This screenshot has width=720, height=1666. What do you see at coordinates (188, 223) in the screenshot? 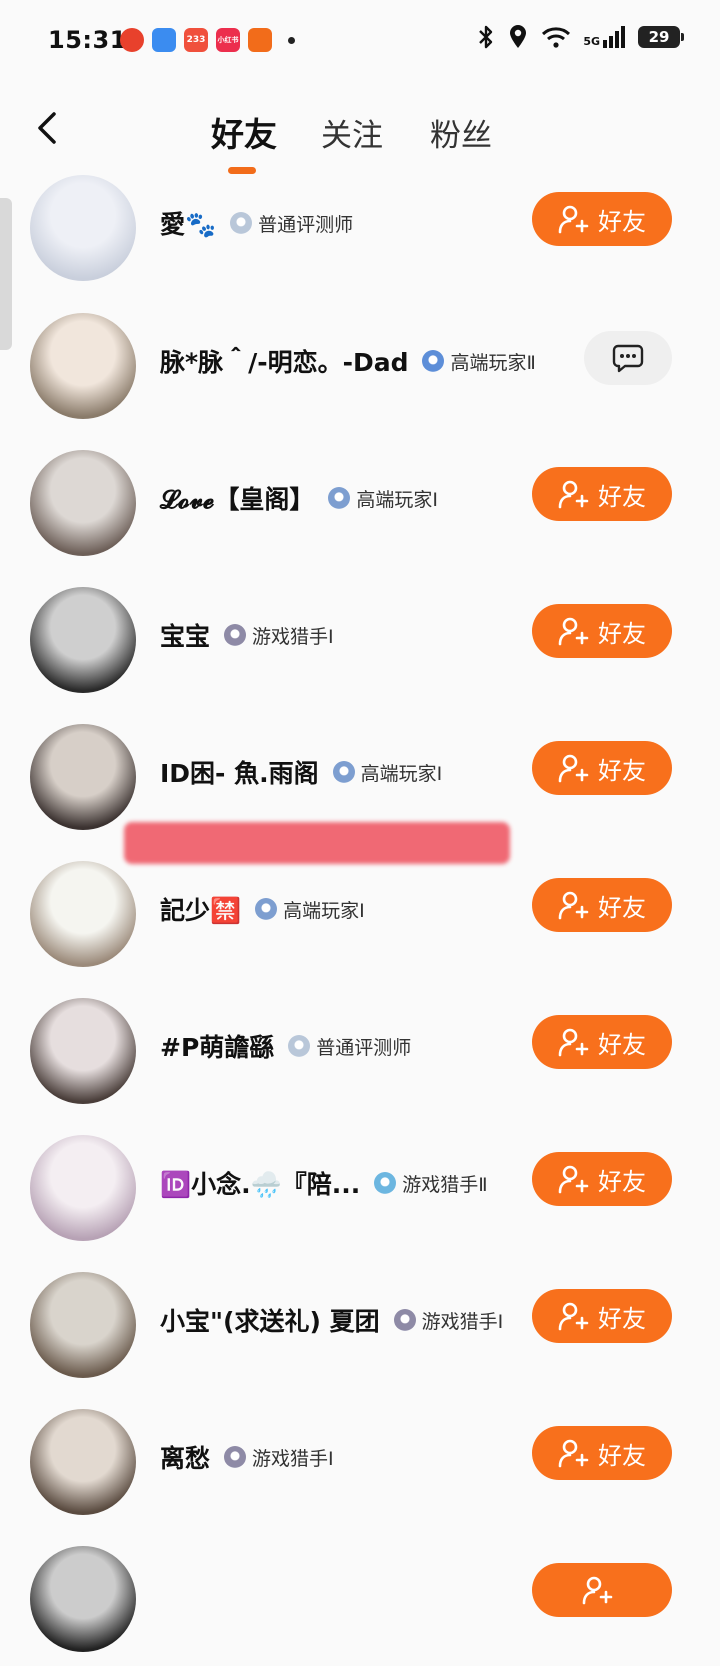
I see `friend-name: 愛🐾` at bounding box center [188, 223].